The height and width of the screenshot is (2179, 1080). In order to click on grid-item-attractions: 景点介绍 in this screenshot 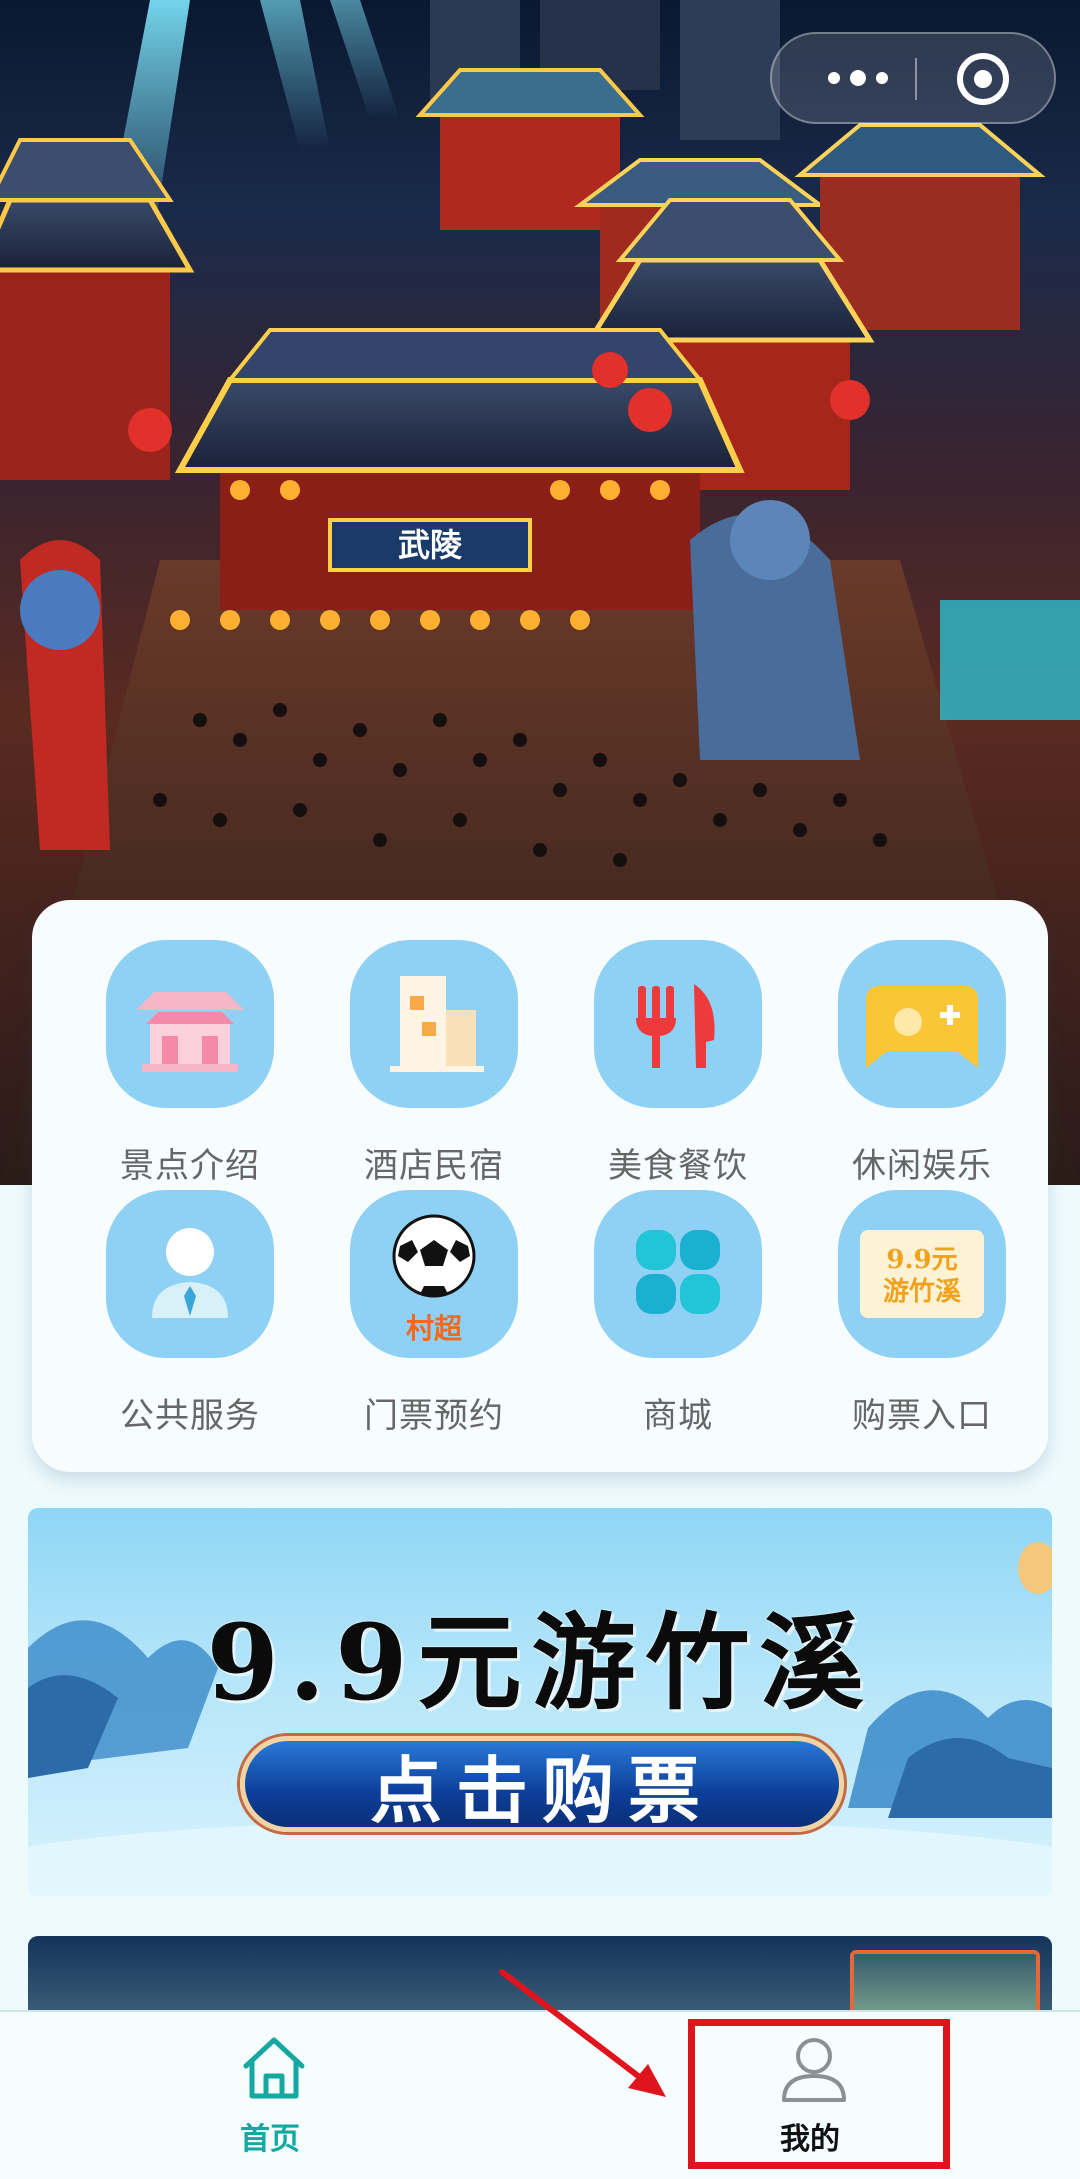, I will do `click(190, 1063)`.